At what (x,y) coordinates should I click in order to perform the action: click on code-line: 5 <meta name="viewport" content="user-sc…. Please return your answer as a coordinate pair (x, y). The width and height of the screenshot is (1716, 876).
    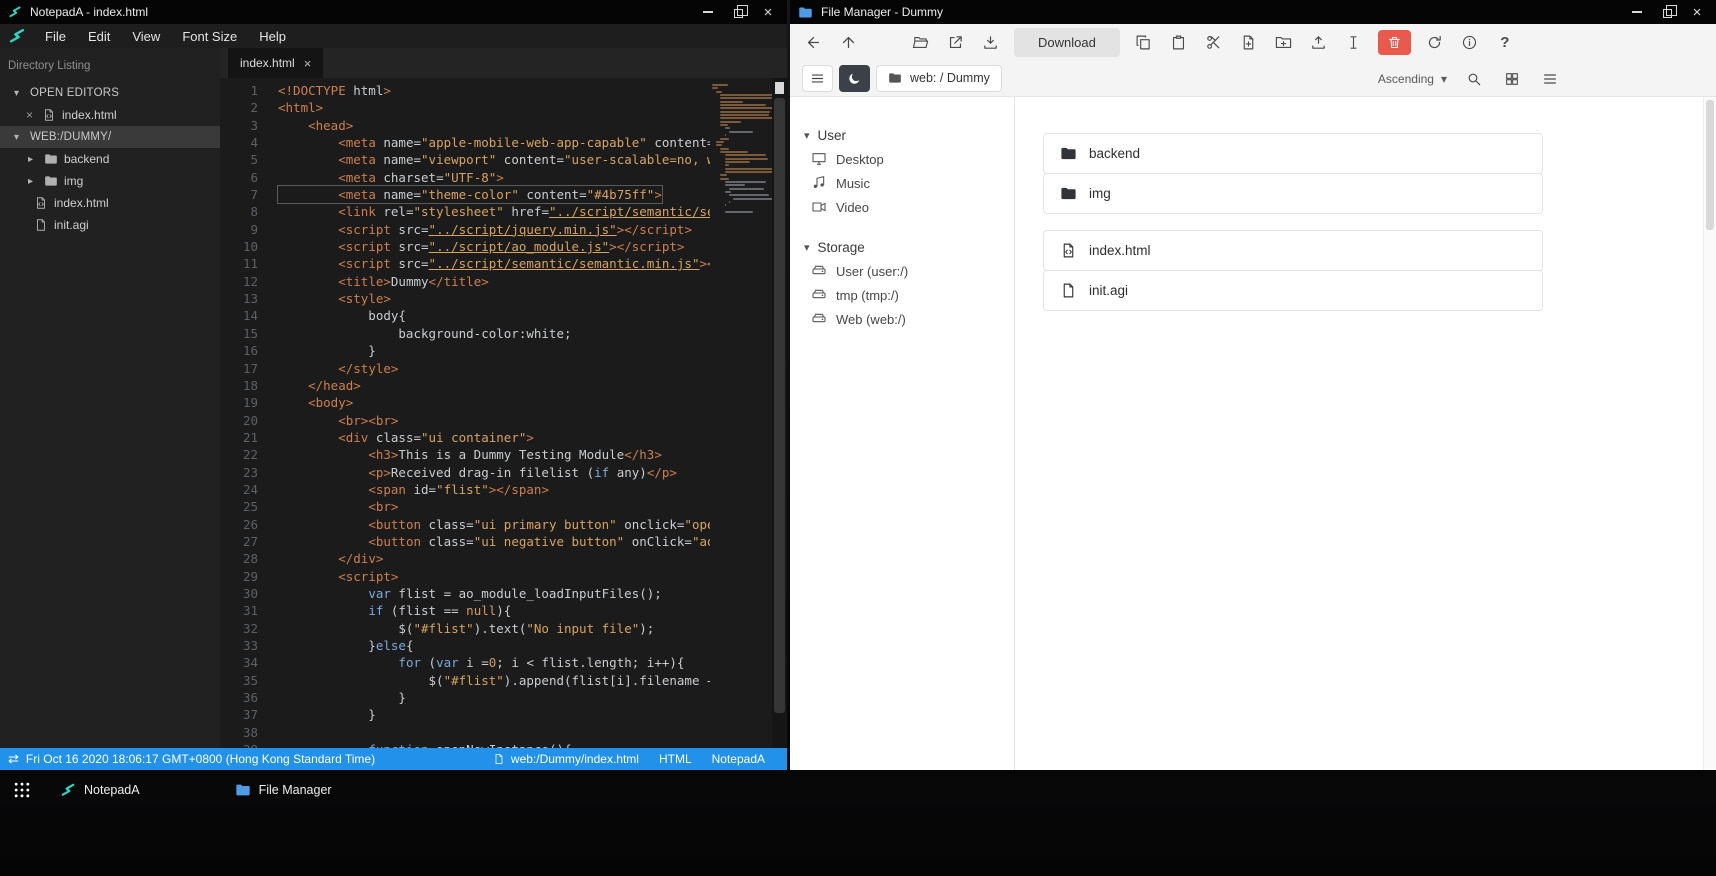
    Looking at the image, I should click on (465, 159).